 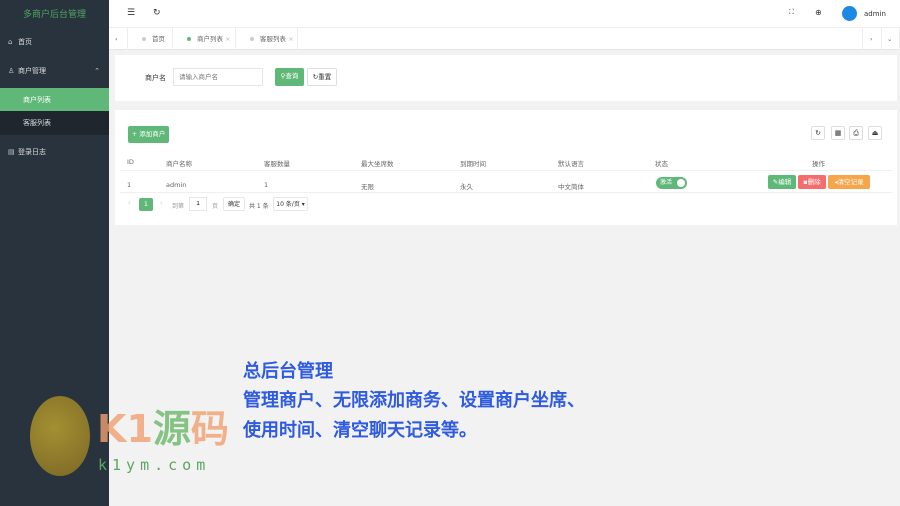 What do you see at coordinates (54, 15) in the screenshot?
I see `app-title: 多商户后台管理` at bounding box center [54, 15].